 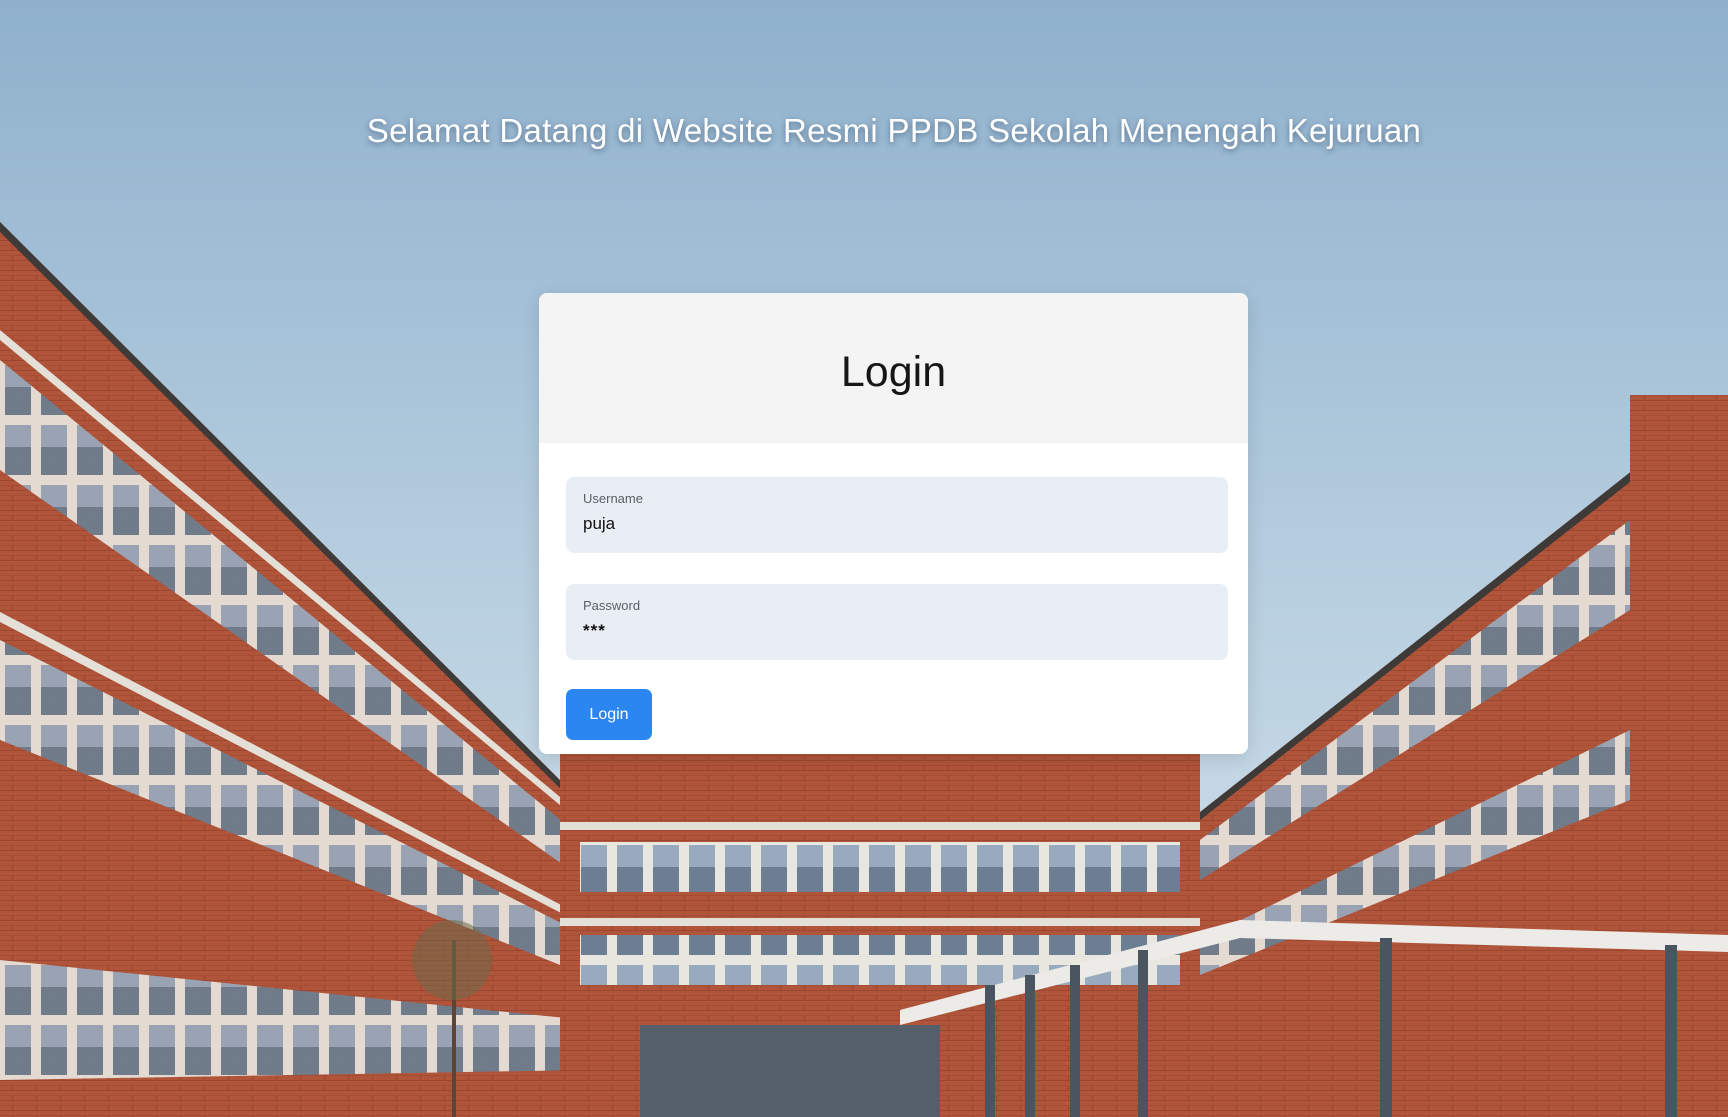 I want to click on username-field: Username puja, so click(x=897, y=515).